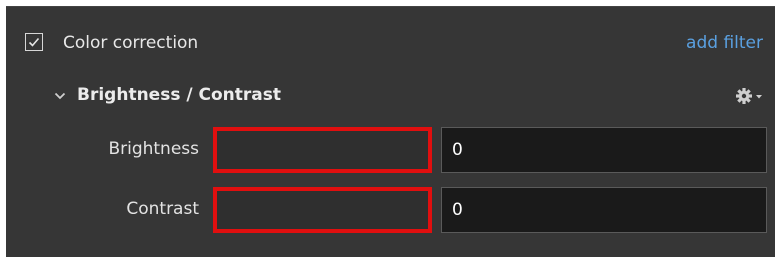  What do you see at coordinates (322, 150) in the screenshot?
I see `brightness-slider` at bounding box center [322, 150].